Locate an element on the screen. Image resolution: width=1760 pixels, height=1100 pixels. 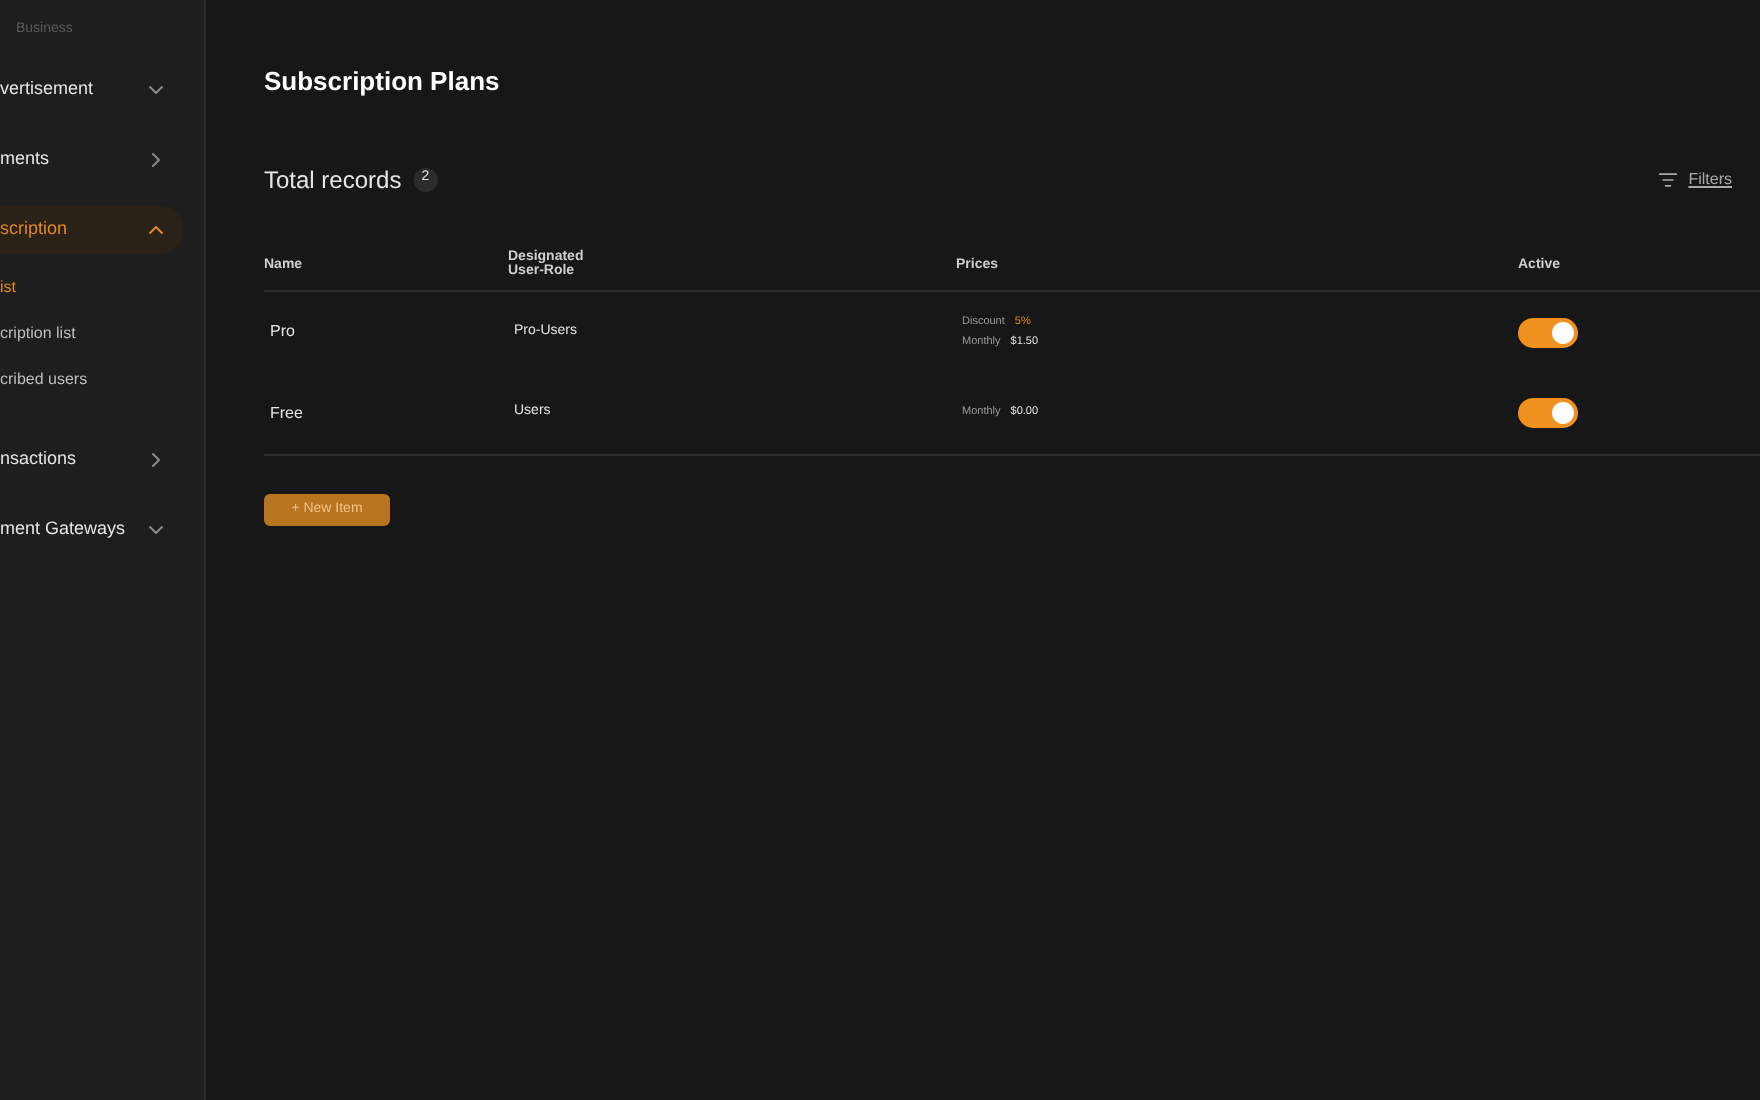
filters-link: Filters is located at coordinates (1710, 179).